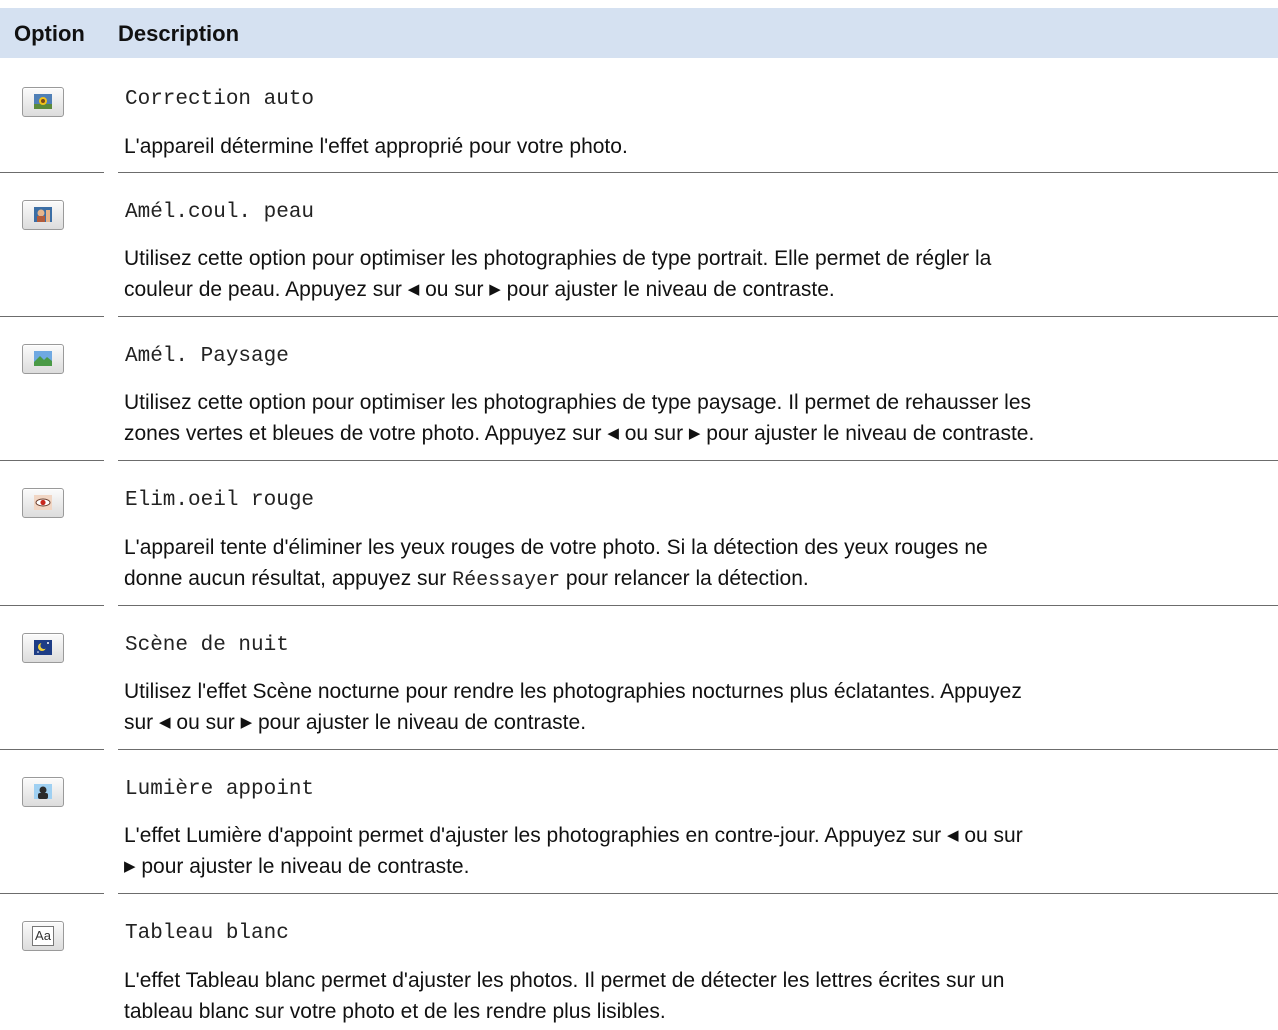  Describe the element at coordinates (43, 102) in the screenshot. I see `sunflower-icon` at that location.